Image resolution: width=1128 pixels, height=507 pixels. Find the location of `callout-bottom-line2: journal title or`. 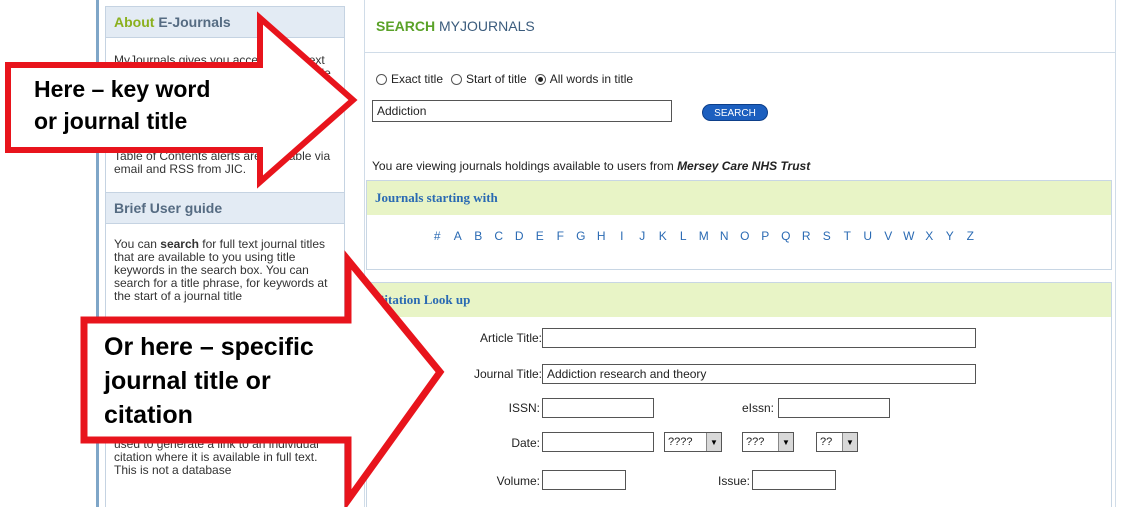

callout-bottom-line2: journal title or is located at coordinates (187, 381).